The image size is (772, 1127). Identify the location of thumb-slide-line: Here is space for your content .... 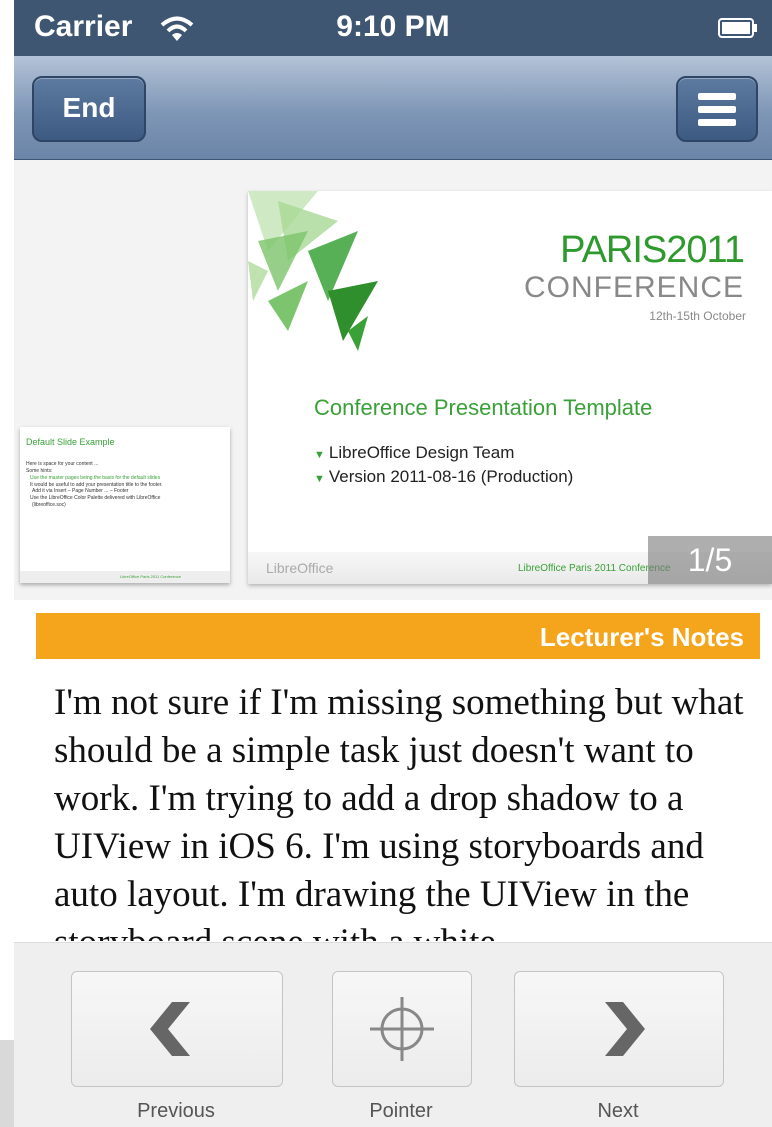
(62, 464).